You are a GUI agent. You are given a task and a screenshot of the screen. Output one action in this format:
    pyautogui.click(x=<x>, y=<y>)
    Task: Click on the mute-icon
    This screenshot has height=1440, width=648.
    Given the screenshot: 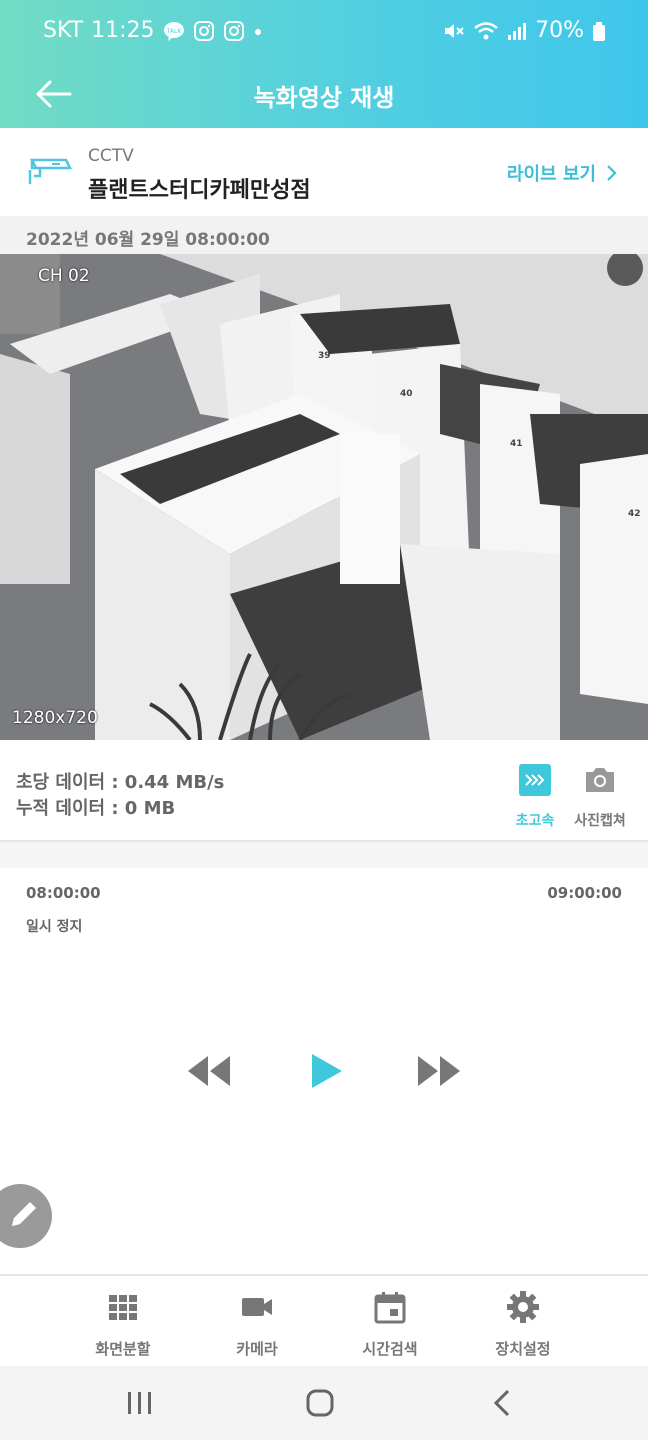 What is the action you would take?
    pyautogui.click(x=454, y=30)
    